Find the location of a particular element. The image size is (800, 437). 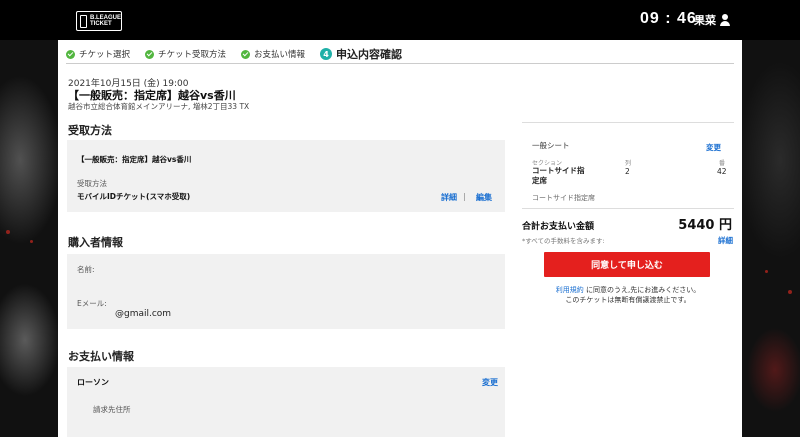

event-venue: 越谷市立総合体育館メインアリーナ, 増林2丁目33 TX is located at coordinates (159, 106).